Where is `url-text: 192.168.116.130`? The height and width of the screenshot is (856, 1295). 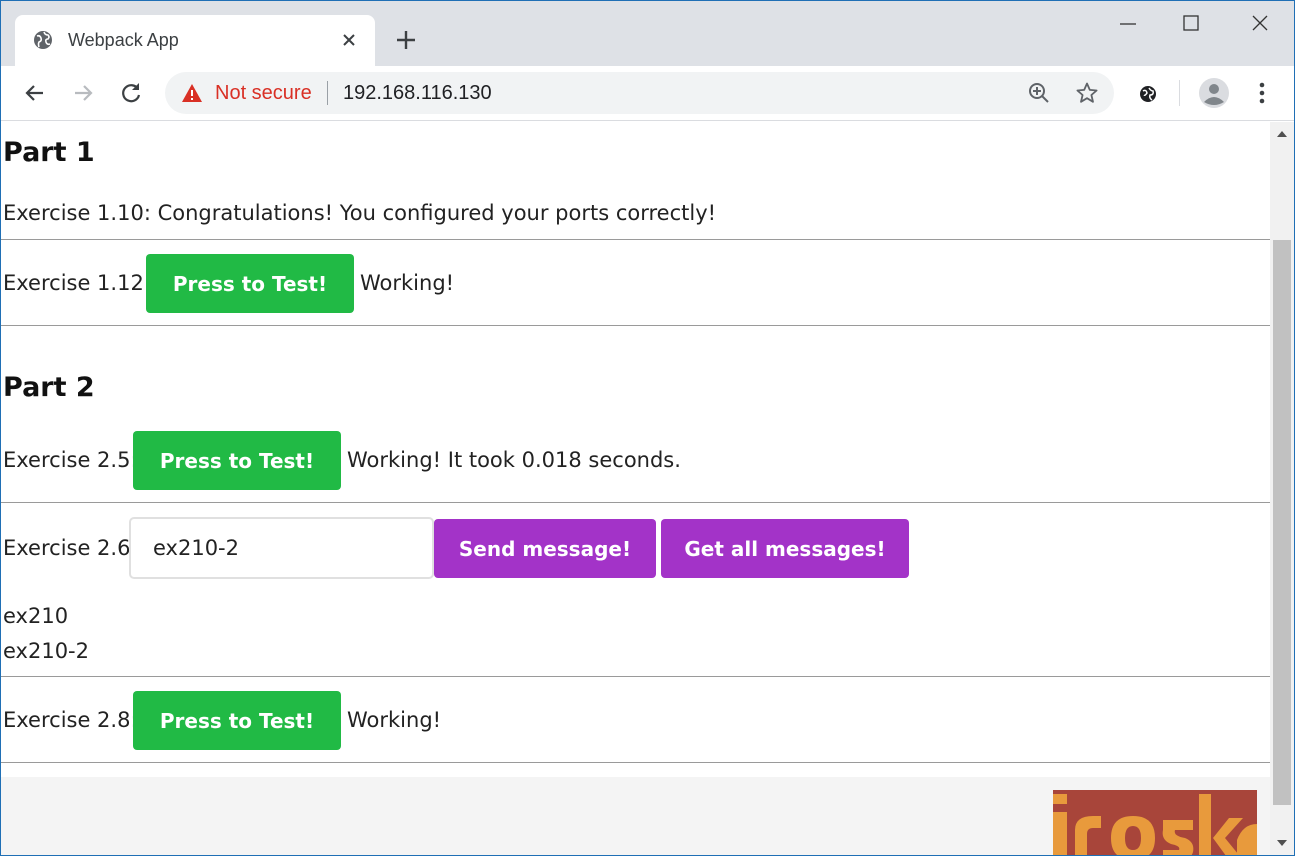
url-text: 192.168.116.130 is located at coordinates (417, 93).